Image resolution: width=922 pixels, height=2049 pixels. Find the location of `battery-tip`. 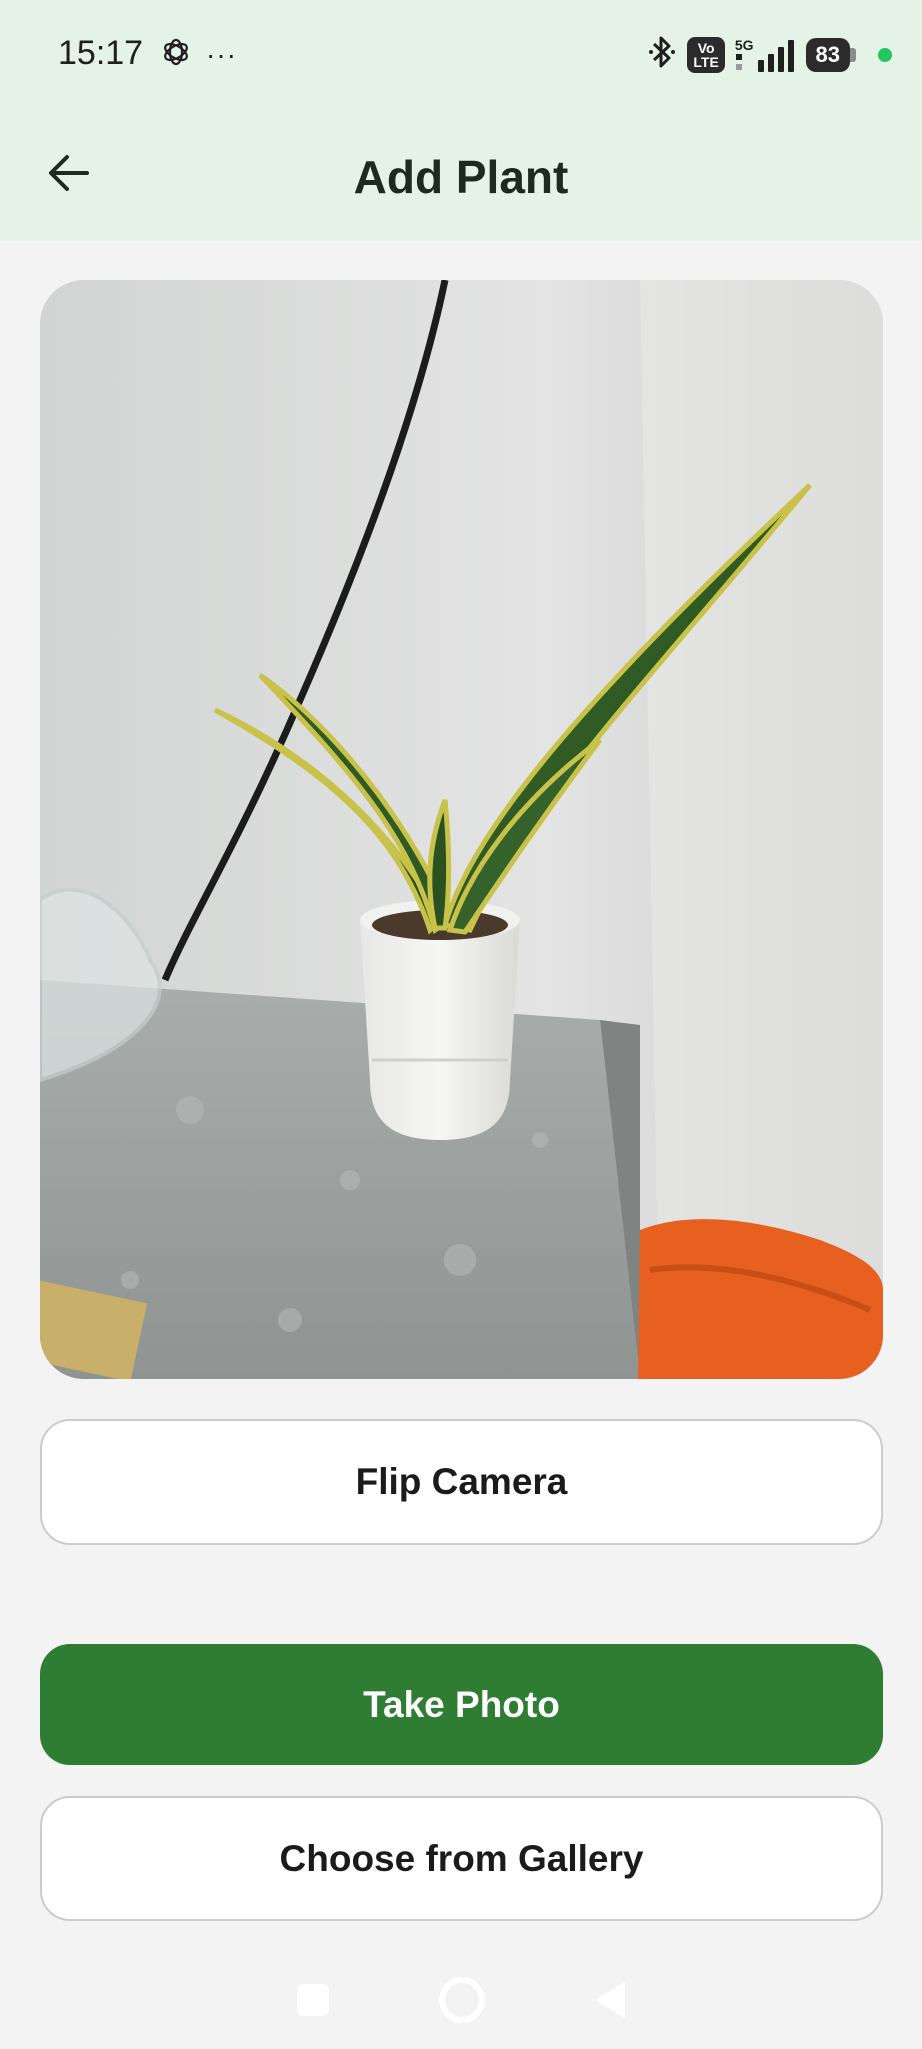

battery-tip is located at coordinates (853, 54).